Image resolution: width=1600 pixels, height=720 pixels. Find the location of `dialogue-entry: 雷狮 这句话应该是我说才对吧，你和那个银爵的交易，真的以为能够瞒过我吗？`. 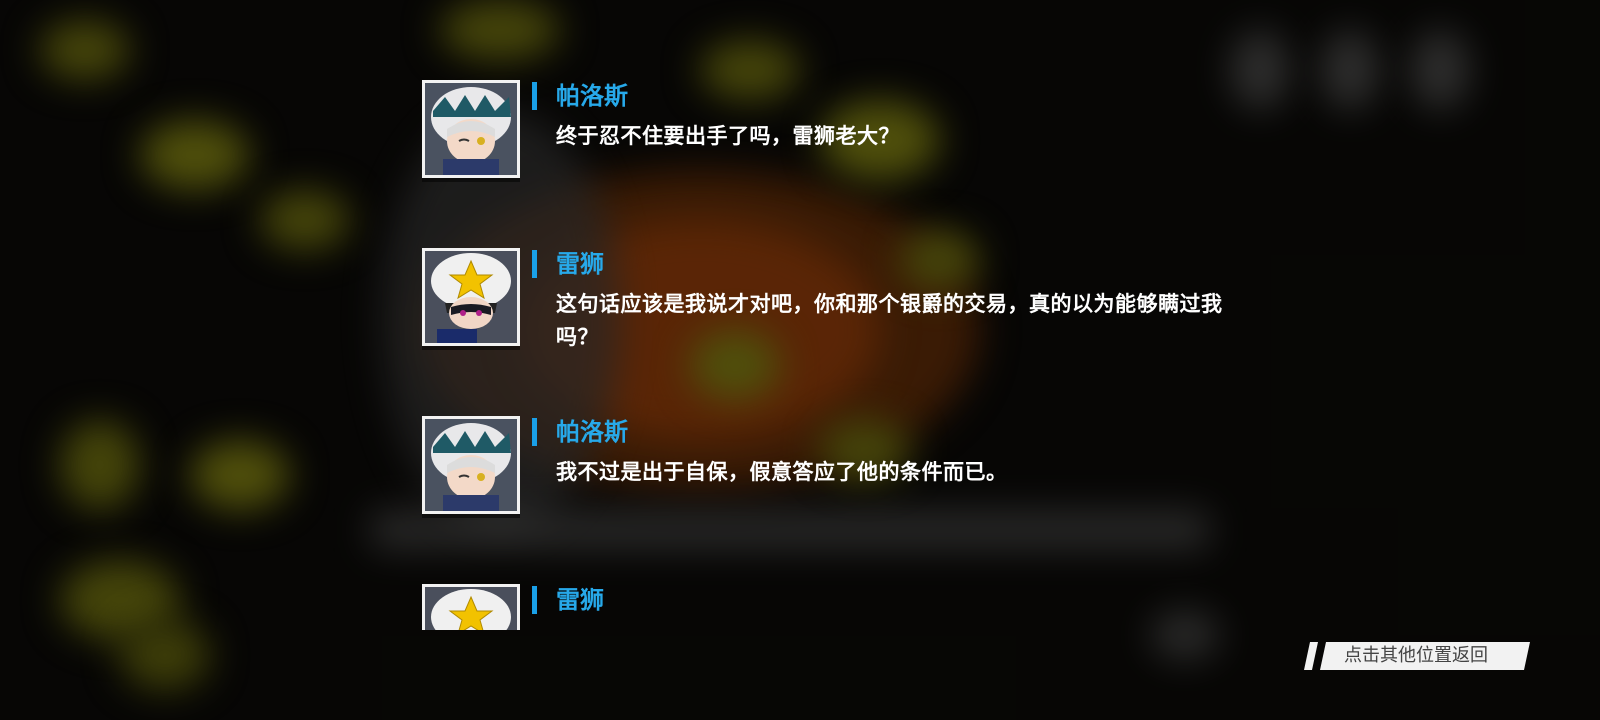

dialogue-entry: 雷狮 这句话应该是我说才对吧，你和那个银爵的交易，真的以为能够瞒过我吗？ is located at coordinates (830, 330).